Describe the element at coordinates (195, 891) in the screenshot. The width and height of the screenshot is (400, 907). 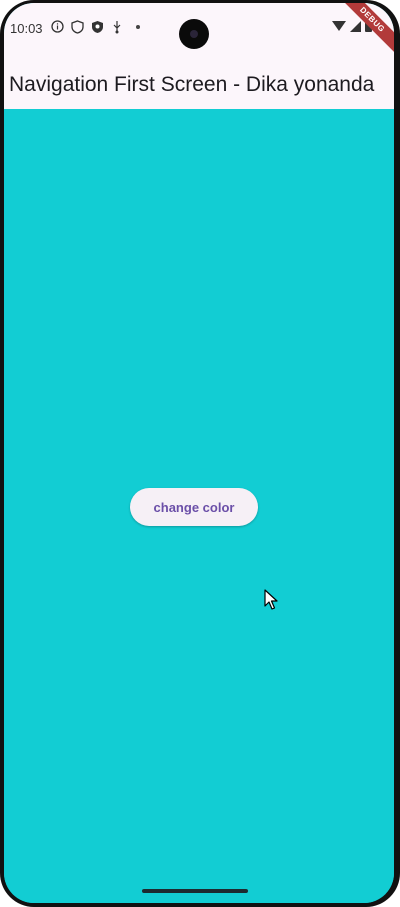
I see `home-indicator` at that location.